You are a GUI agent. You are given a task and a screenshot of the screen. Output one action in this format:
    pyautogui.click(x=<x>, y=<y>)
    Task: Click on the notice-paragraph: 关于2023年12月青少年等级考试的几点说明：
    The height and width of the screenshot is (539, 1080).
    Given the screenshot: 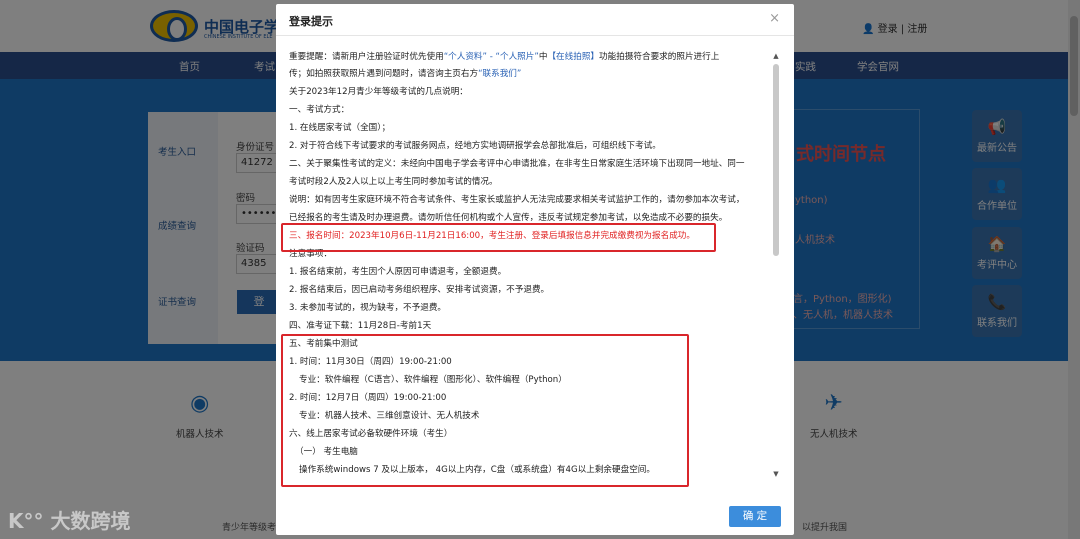 What is the action you would take?
    pyautogui.click(x=378, y=92)
    